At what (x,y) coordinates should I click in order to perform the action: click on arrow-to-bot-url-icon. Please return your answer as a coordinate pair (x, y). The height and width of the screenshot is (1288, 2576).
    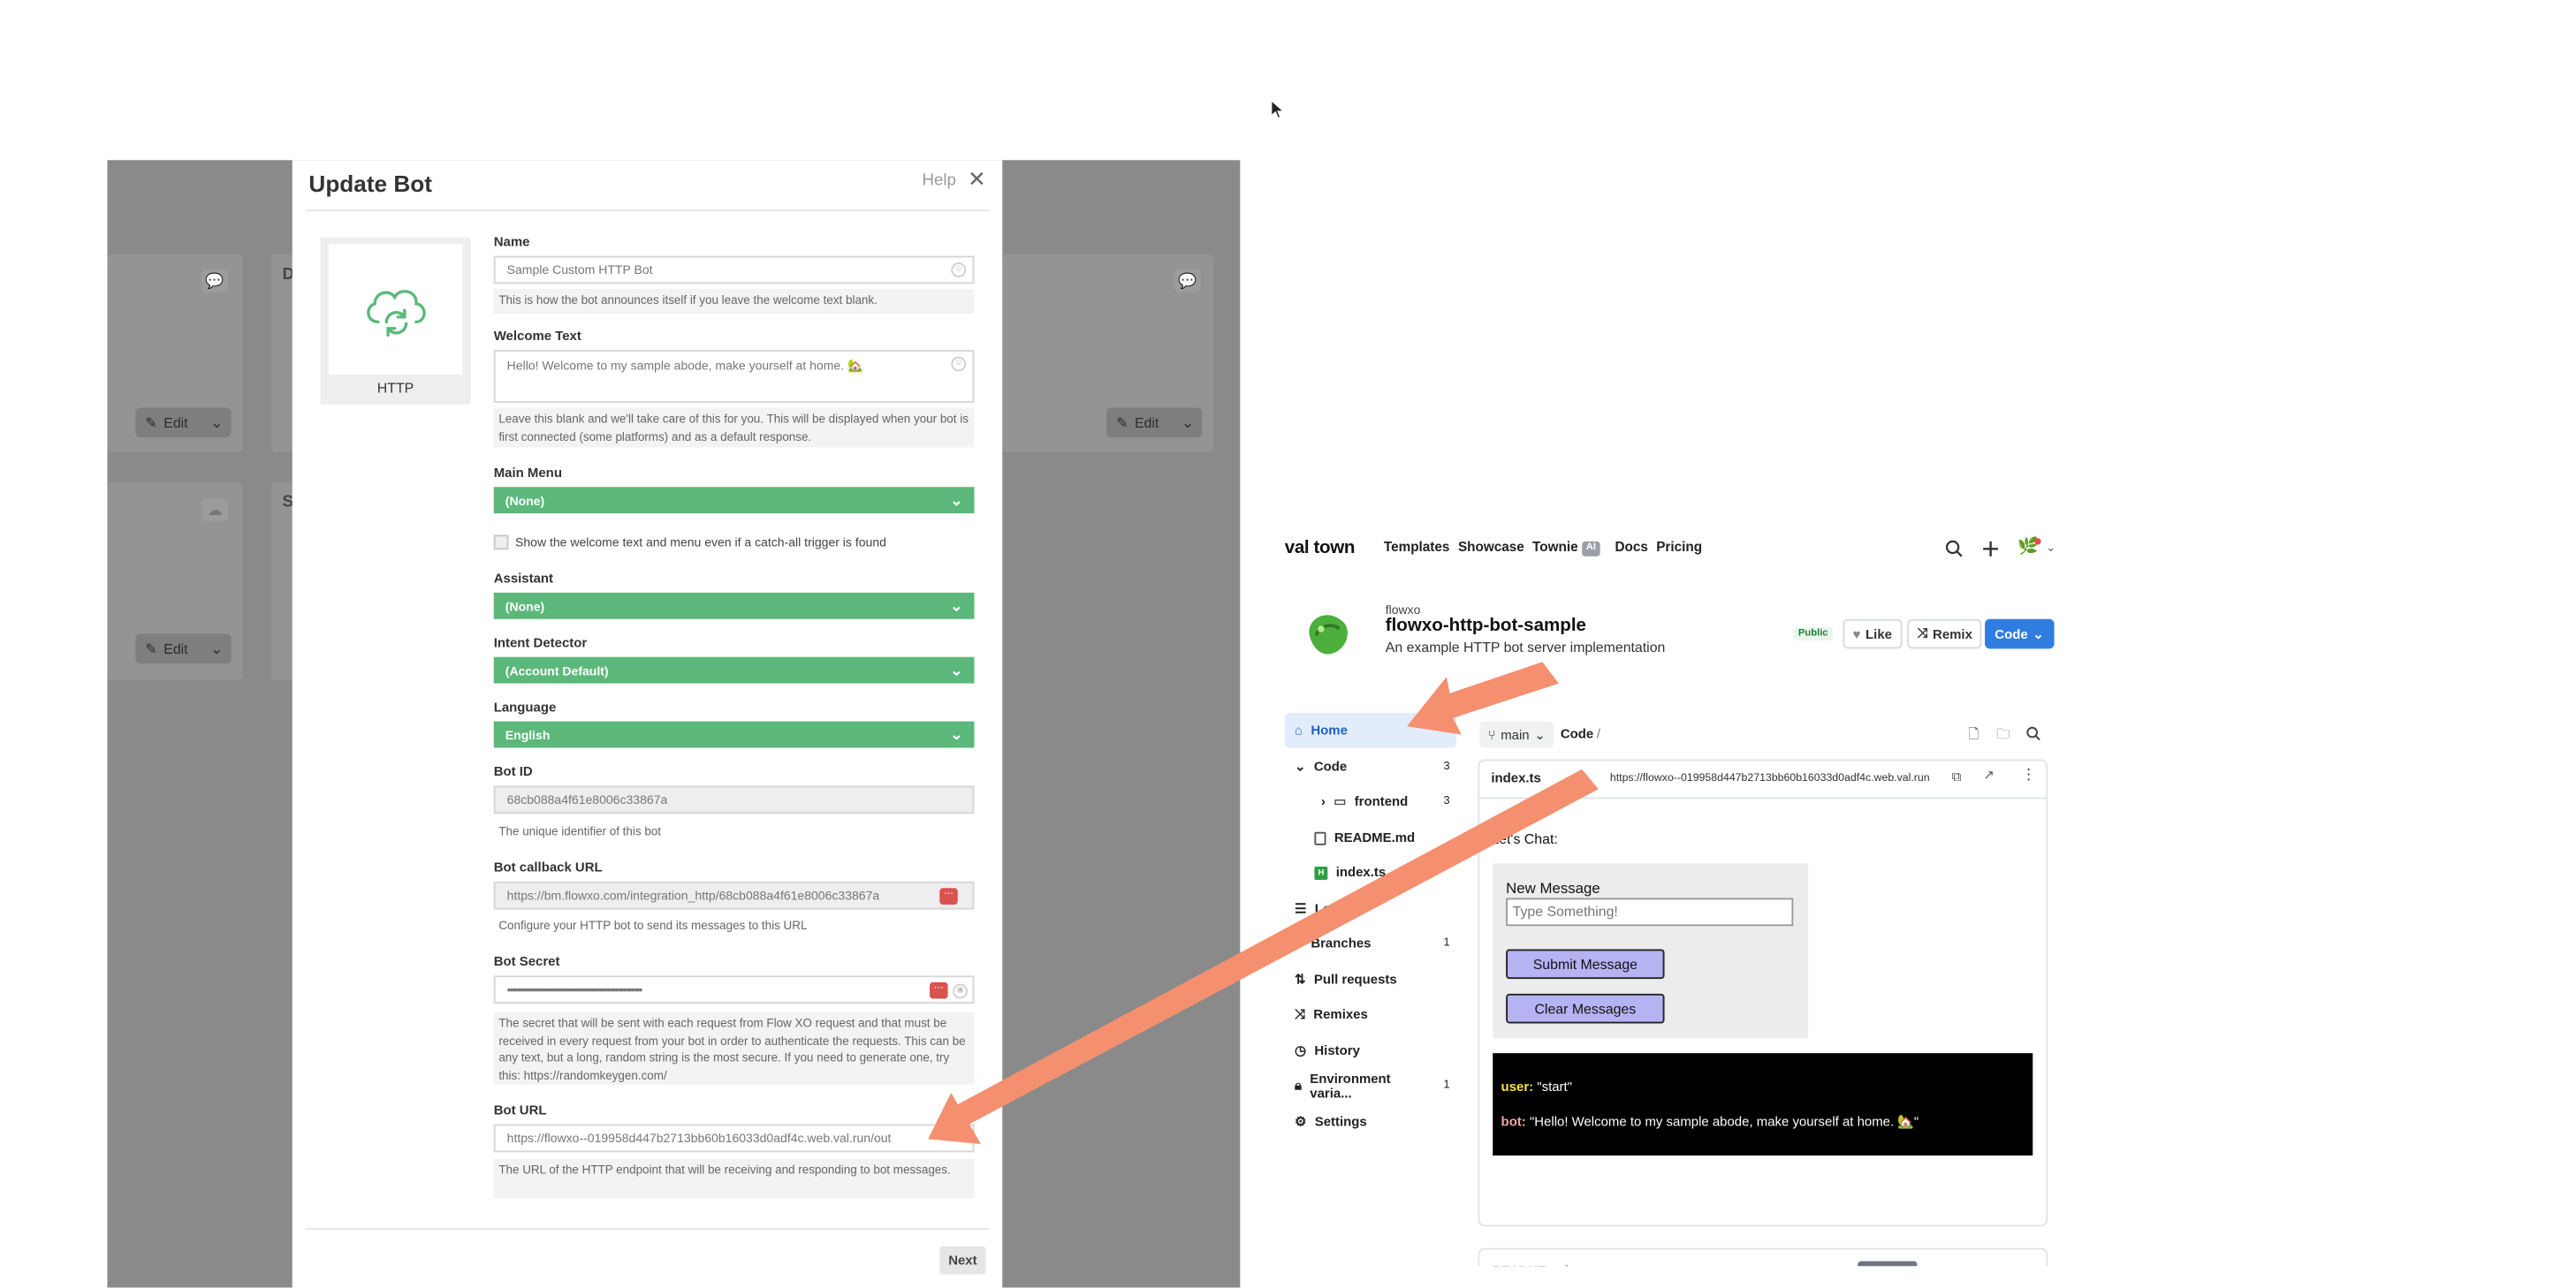
    Looking at the image, I should click on (1263, 956).